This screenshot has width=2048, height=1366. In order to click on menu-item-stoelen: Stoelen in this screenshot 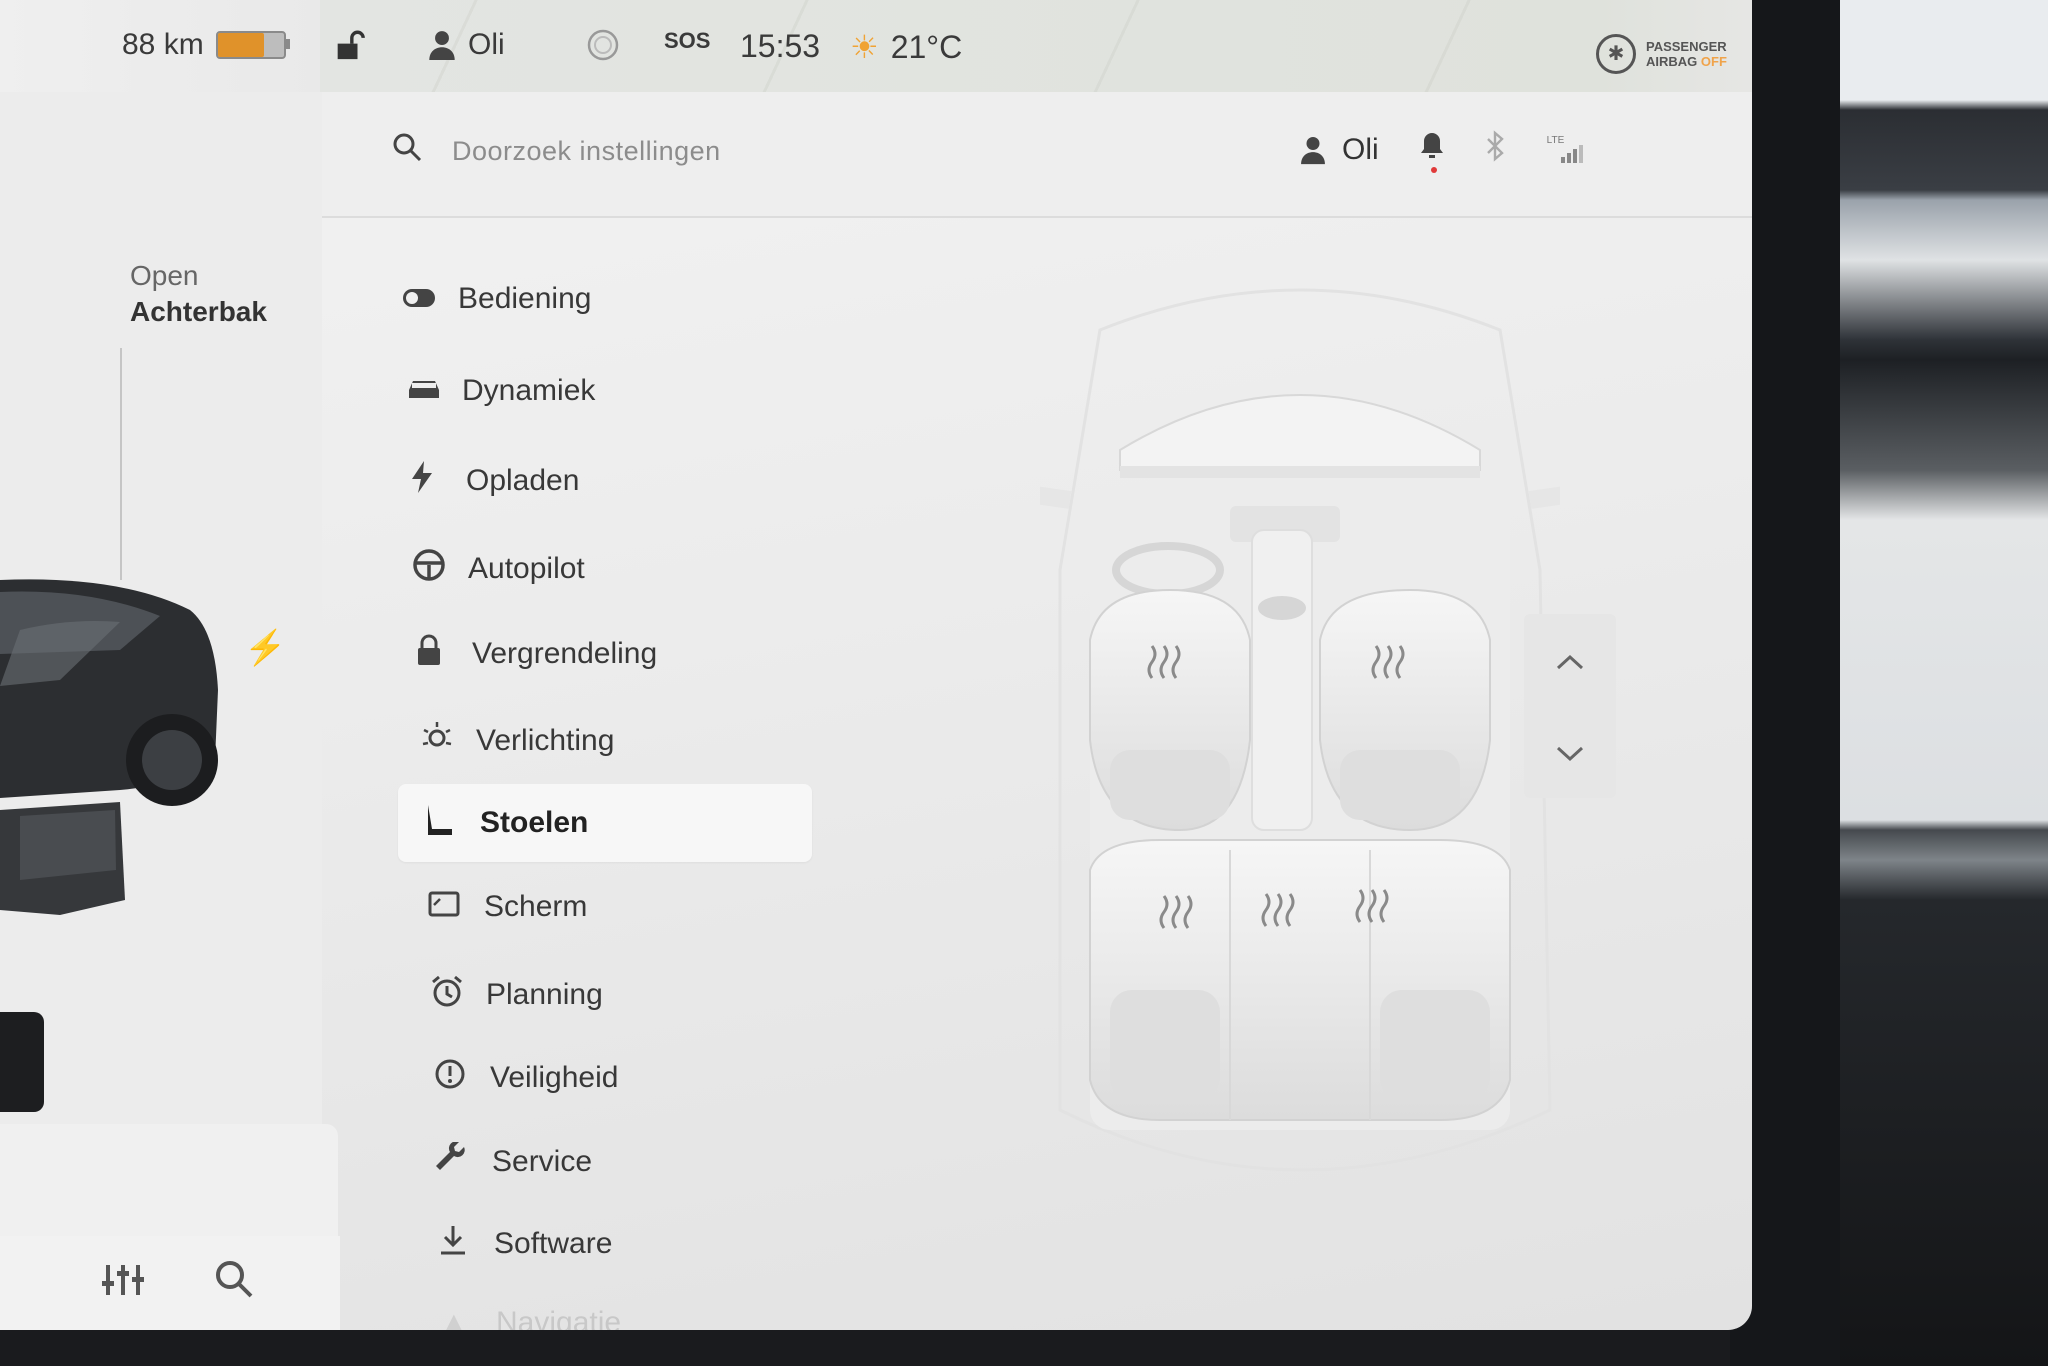, I will do `click(605, 823)`.